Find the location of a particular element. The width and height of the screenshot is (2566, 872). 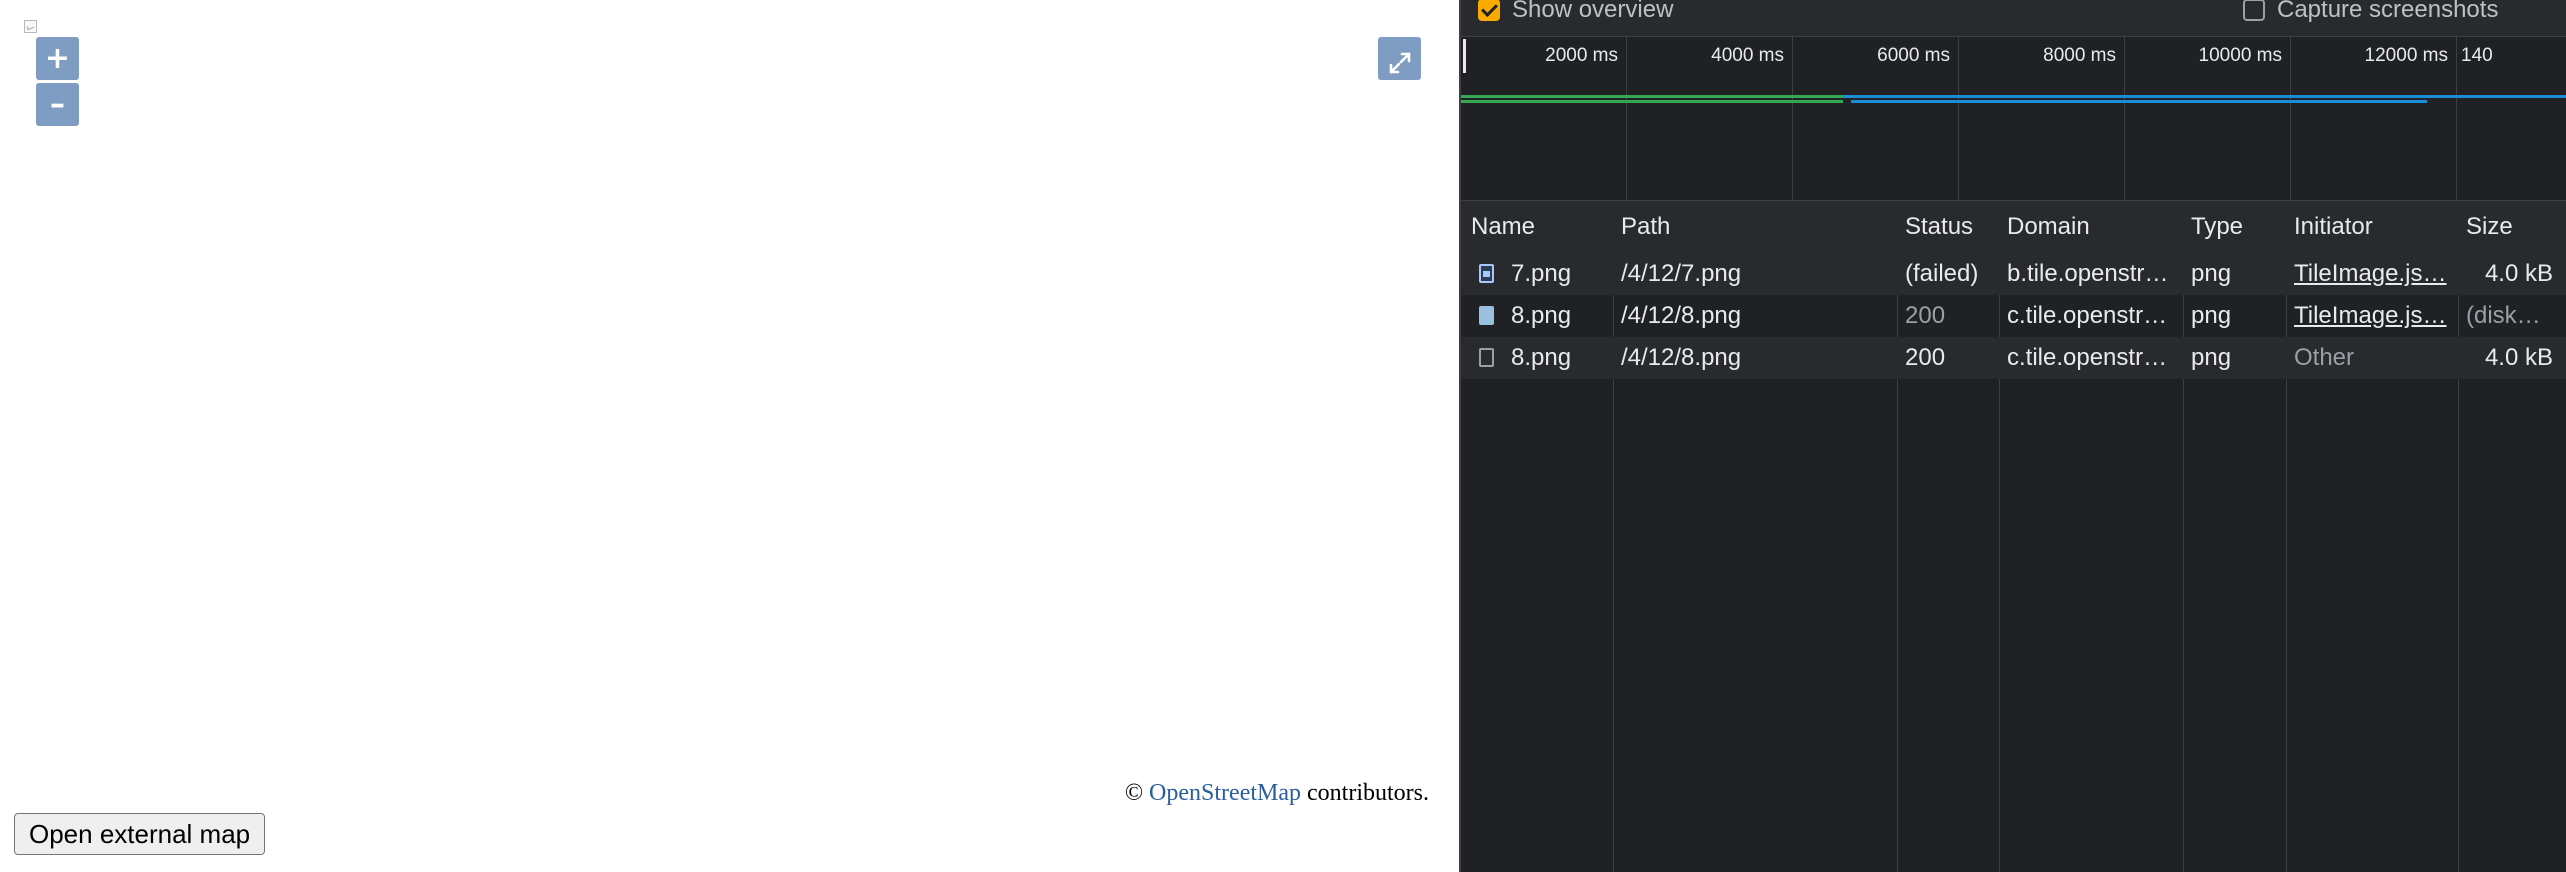

request-status: (failed) is located at coordinates (1942, 273).